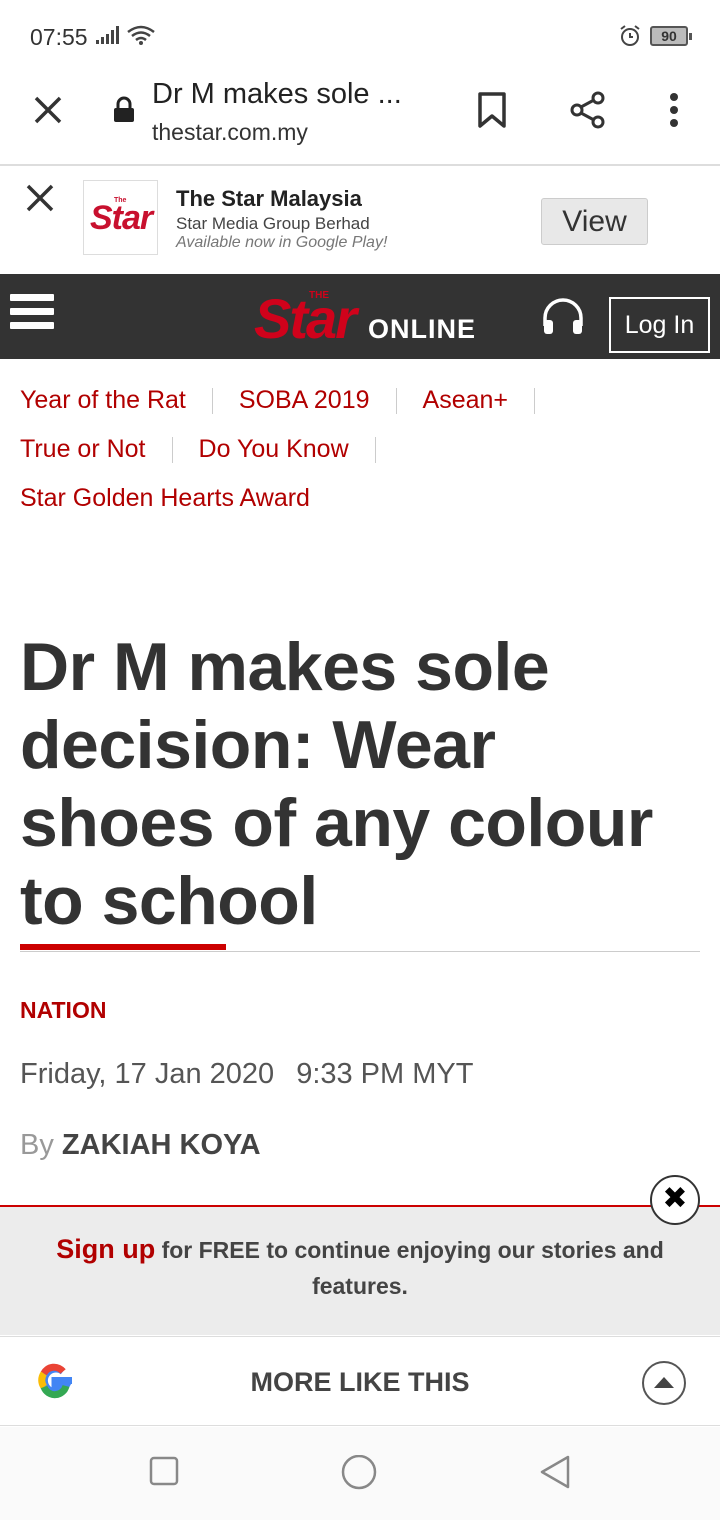 The height and width of the screenshot is (1520, 720). What do you see at coordinates (492, 112) in the screenshot?
I see `bookmark-icon` at bounding box center [492, 112].